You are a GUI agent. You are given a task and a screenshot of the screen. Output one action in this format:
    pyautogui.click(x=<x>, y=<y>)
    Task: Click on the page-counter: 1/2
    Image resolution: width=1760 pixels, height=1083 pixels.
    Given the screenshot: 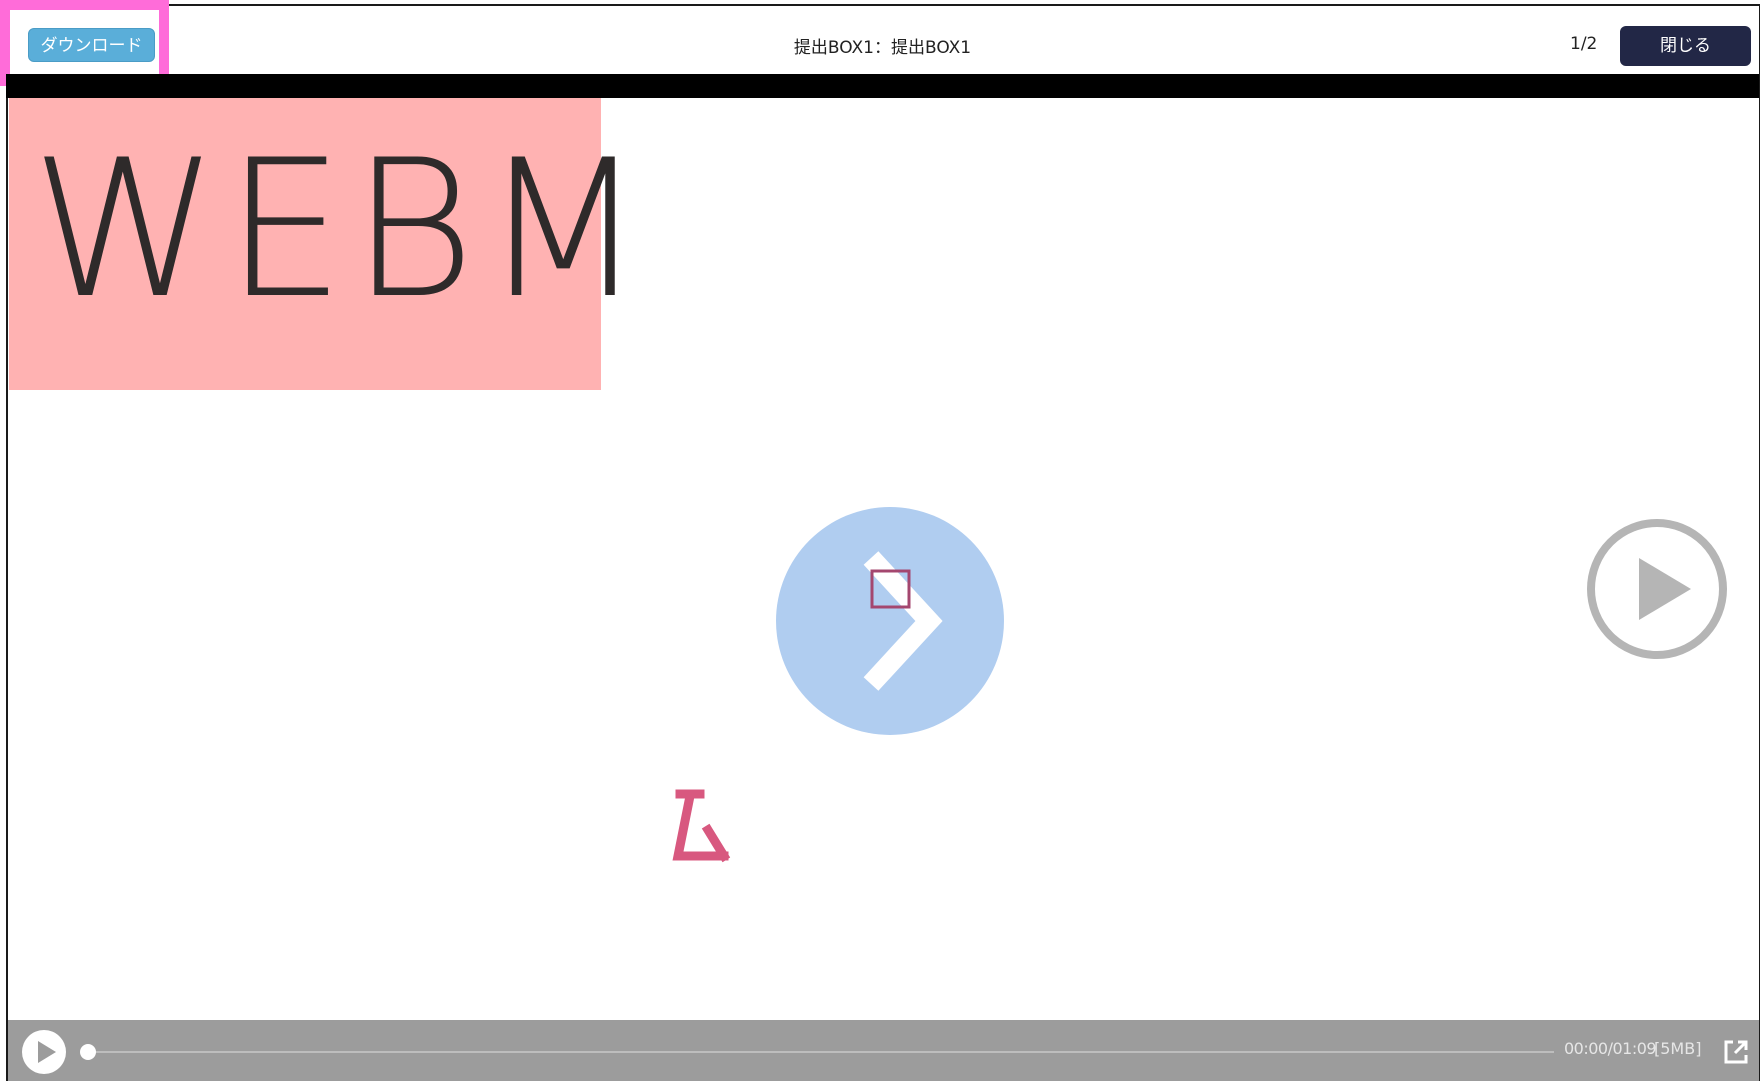 What is the action you would take?
    pyautogui.click(x=1584, y=44)
    